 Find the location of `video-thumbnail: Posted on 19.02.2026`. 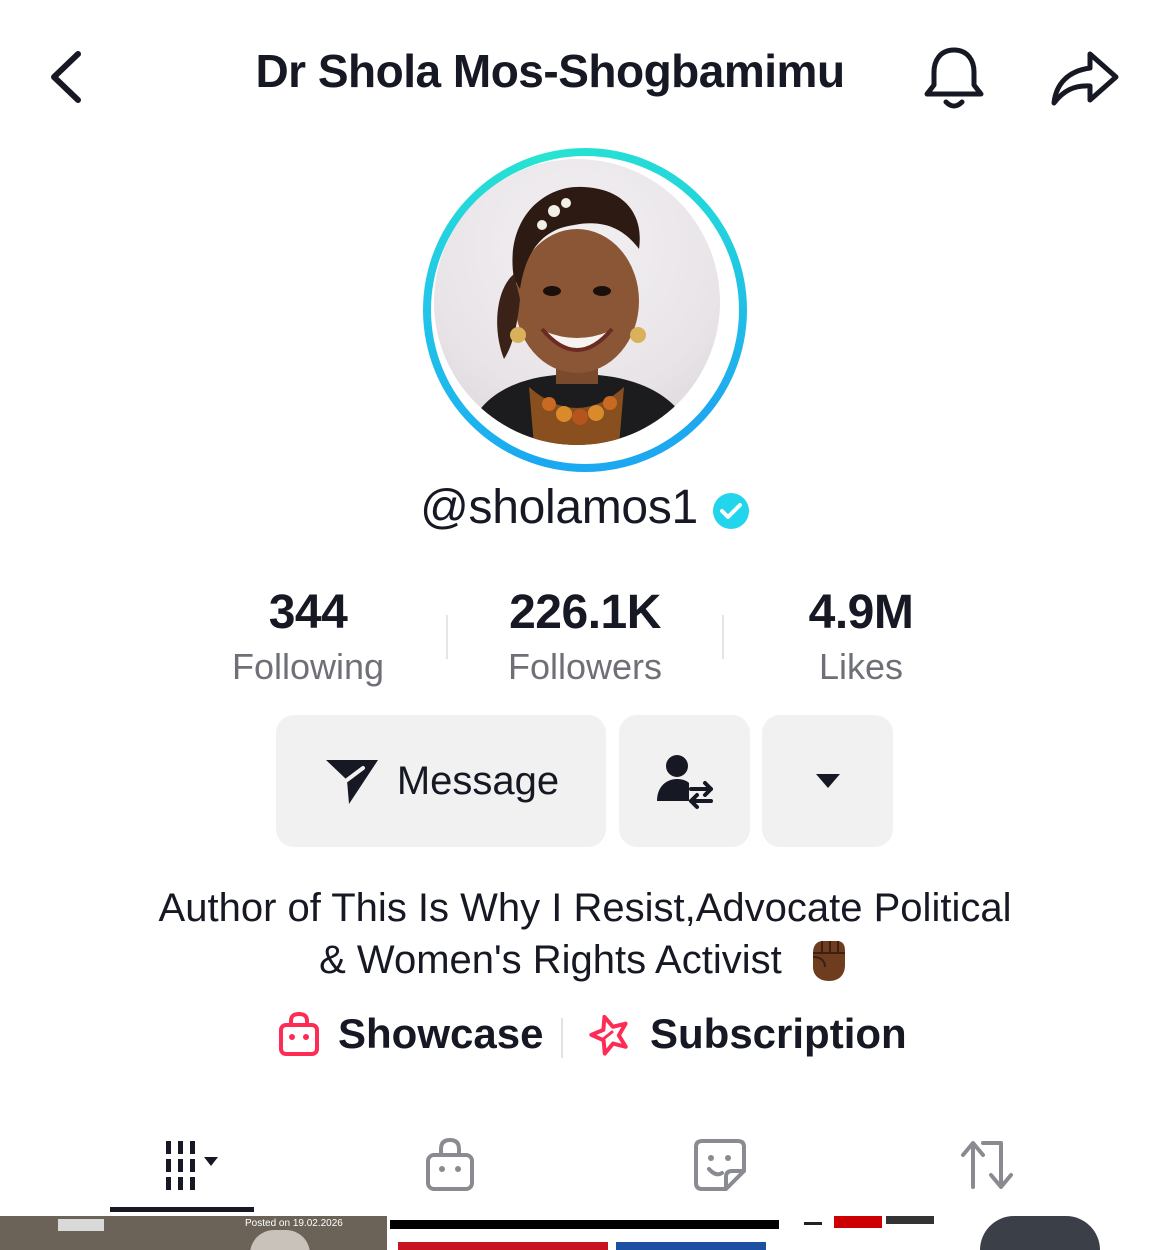

video-thumbnail: Posted on 19.02.2026 is located at coordinates (193, 1233).